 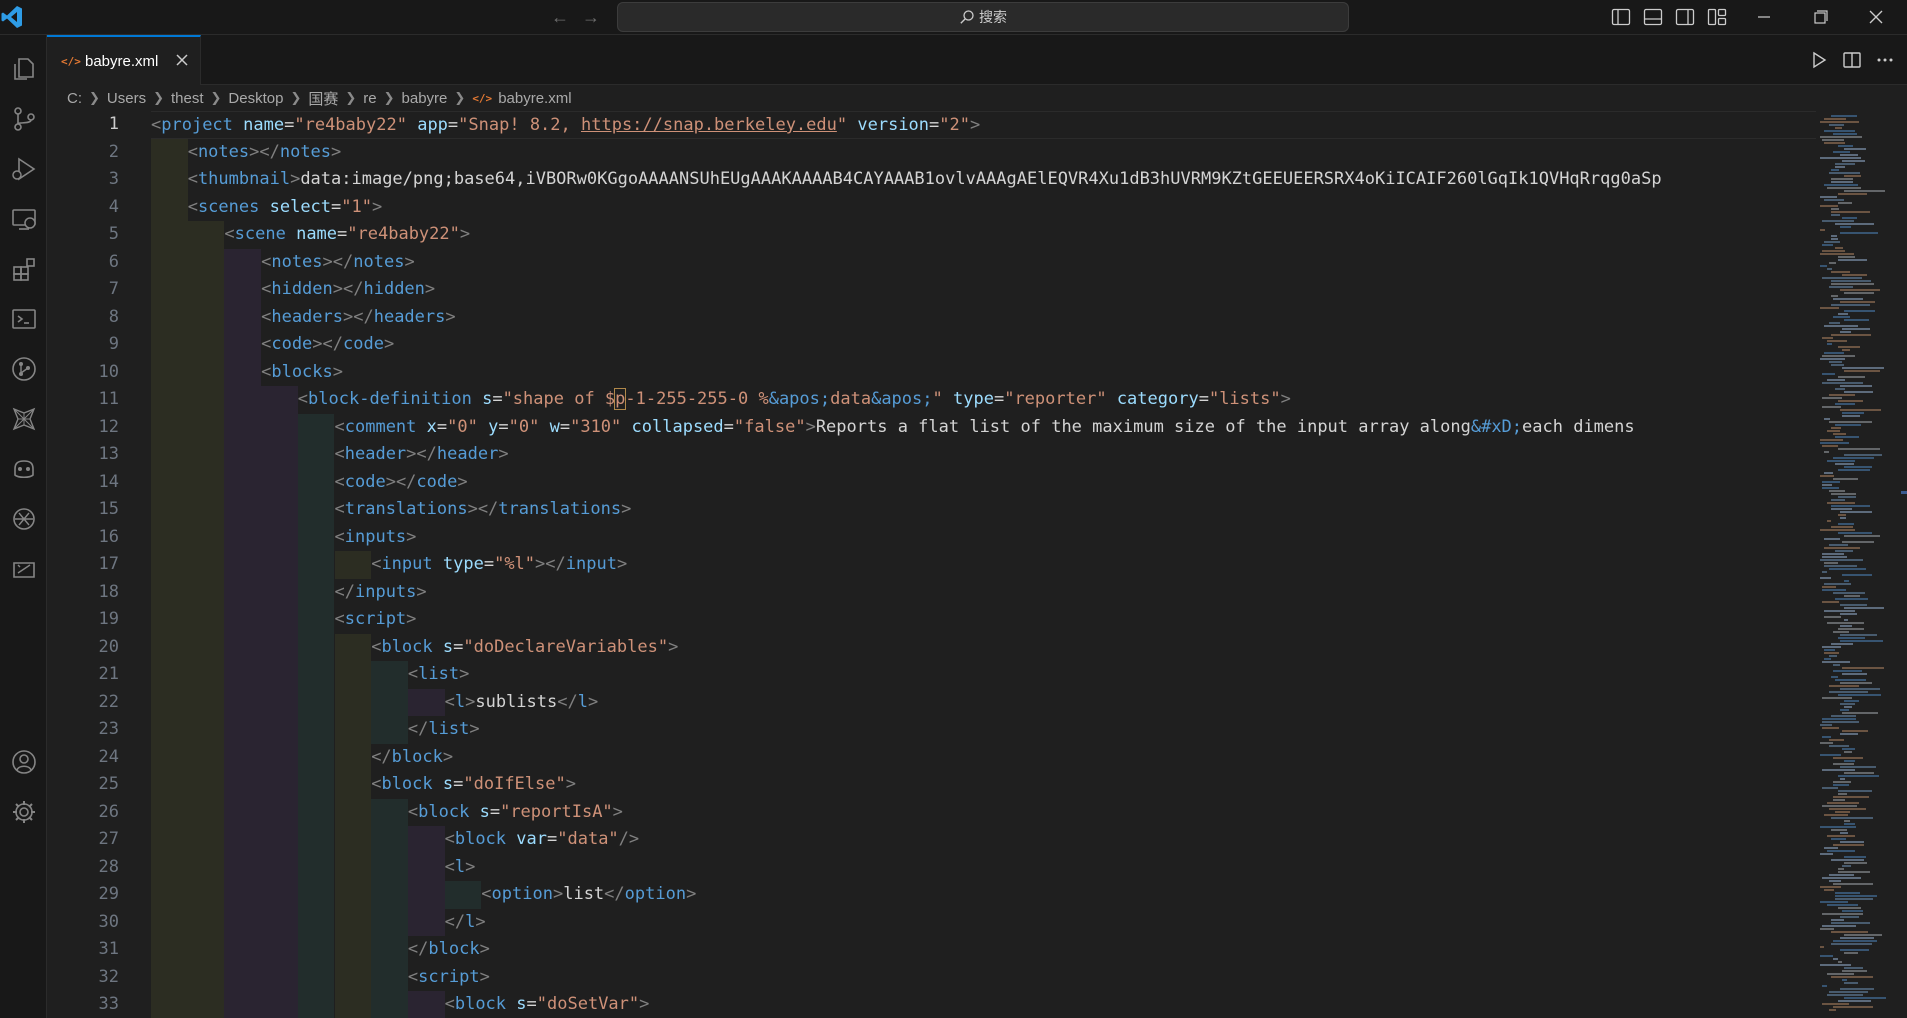 I want to click on source-control-icon, so click(x=23, y=119).